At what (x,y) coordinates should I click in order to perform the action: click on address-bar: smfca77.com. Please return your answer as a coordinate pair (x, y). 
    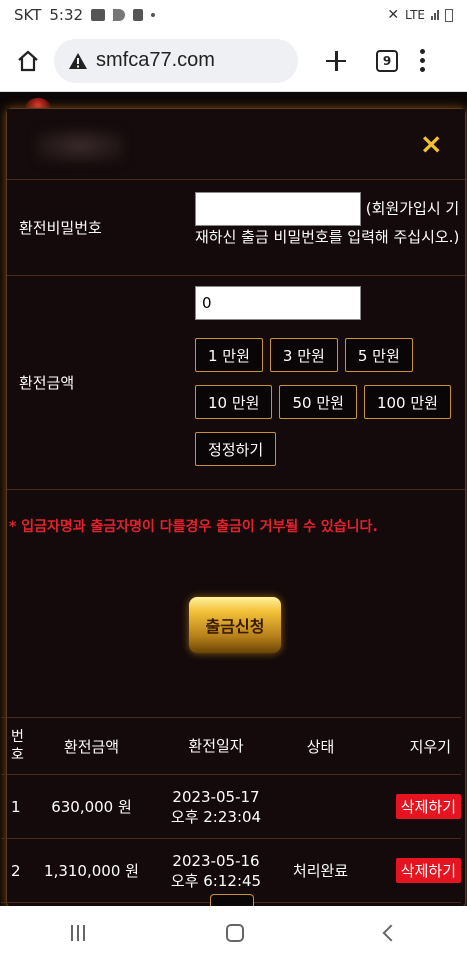
    Looking at the image, I should click on (176, 60).